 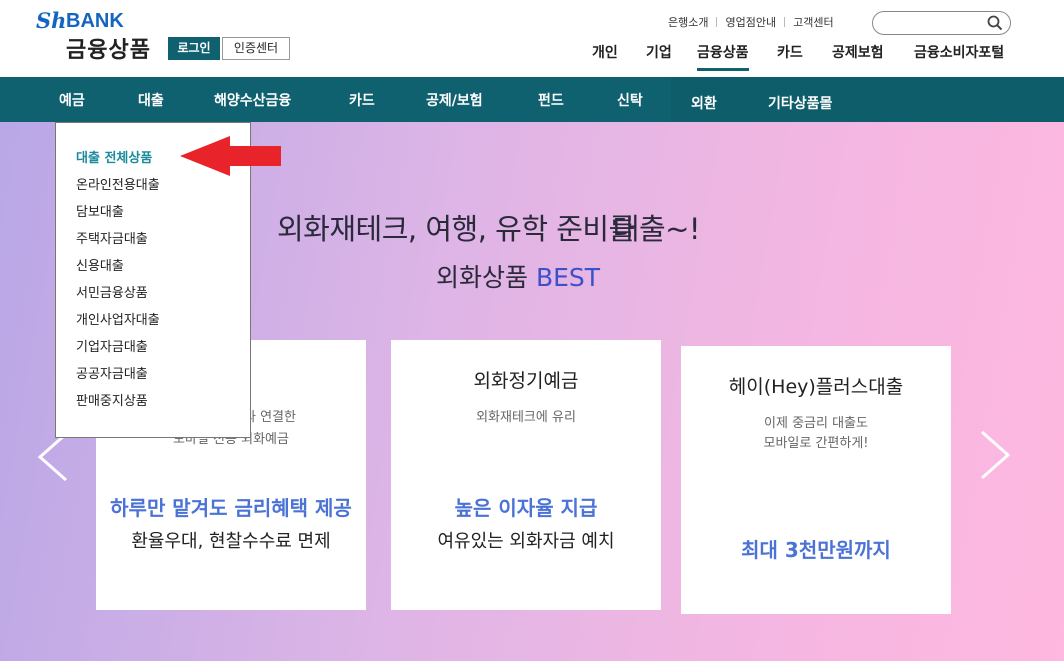 I want to click on prev-slide-icon, so click(x=53, y=457).